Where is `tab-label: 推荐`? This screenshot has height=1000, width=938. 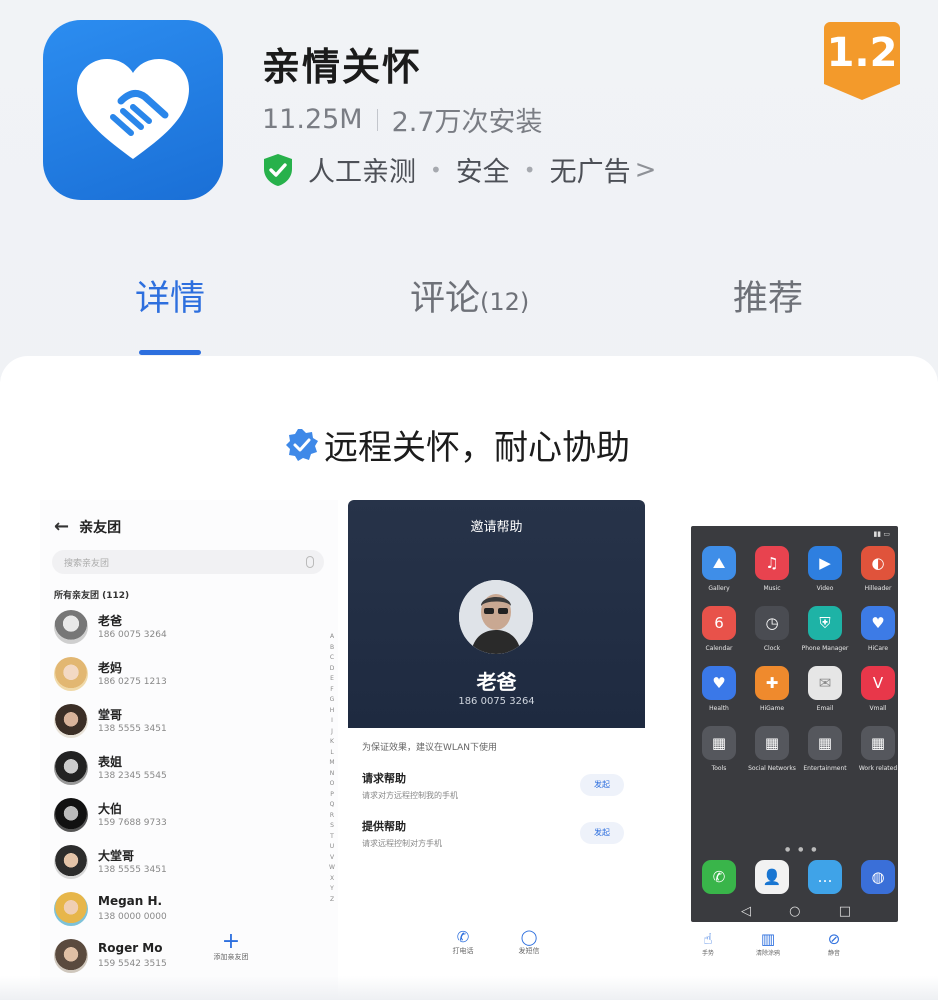 tab-label: 推荐 is located at coordinates (768, 299).